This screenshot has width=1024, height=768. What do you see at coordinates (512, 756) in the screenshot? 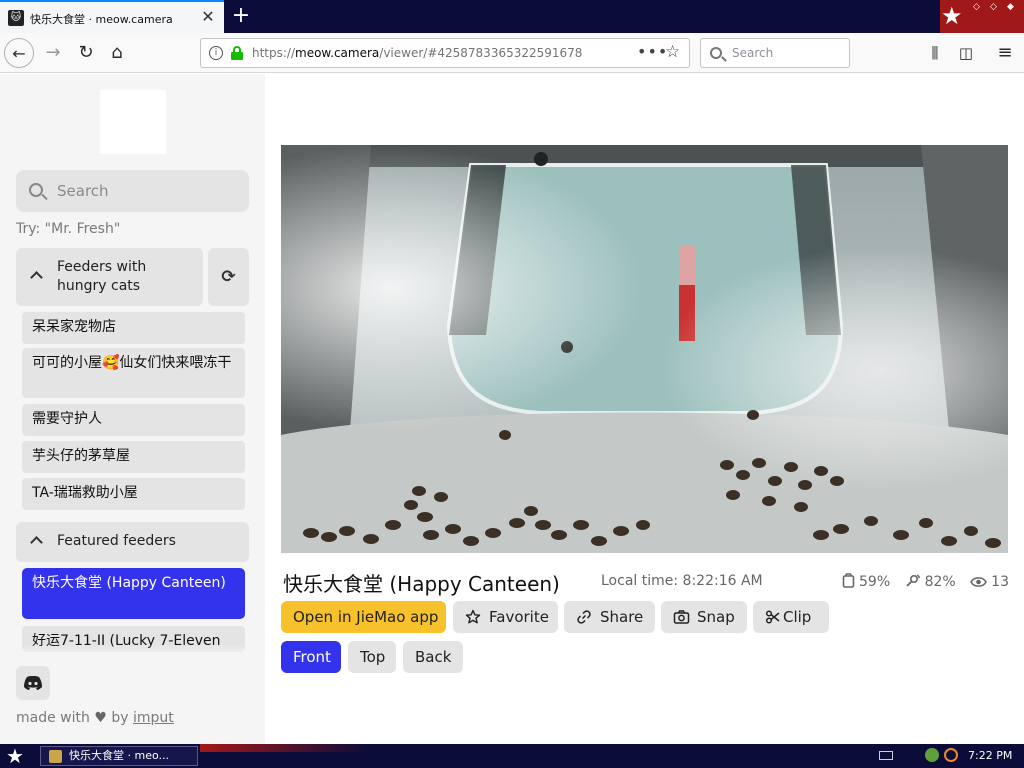
I see `os-taskbar: ★ 快乐大食堂 · meo... 7:22 PM` at bounding box center [512, 756].